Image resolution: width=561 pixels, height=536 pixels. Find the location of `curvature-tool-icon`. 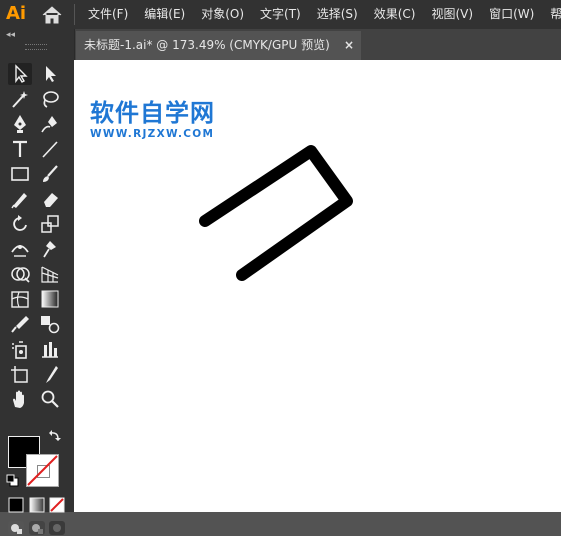

curvature-tool-icon is located at coordinates (50, 124).